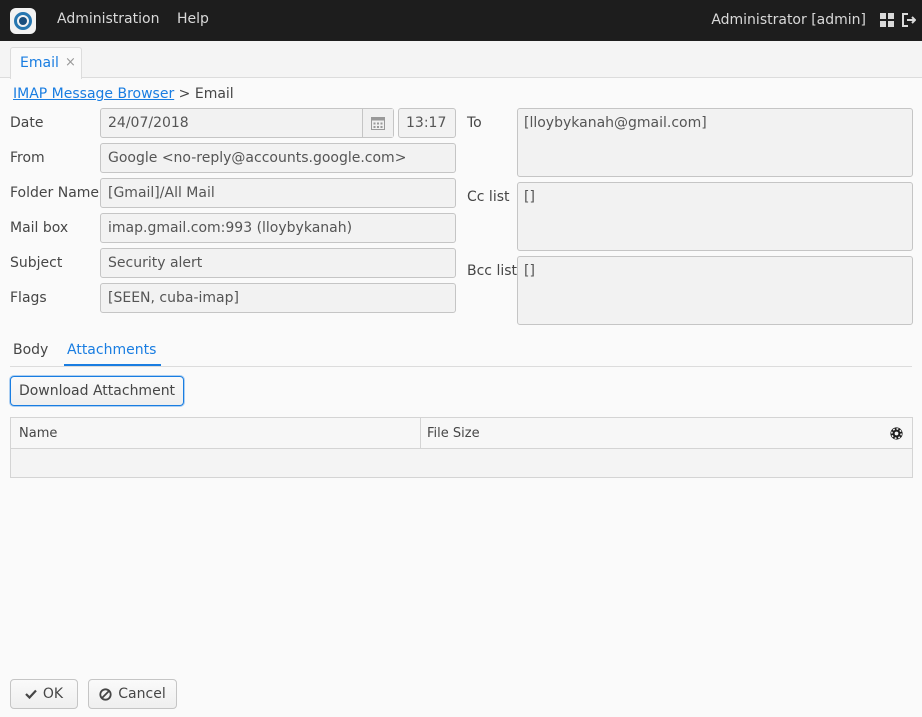 The image size is (922, 717). I want to click on logo-icon, so click(23, 21).